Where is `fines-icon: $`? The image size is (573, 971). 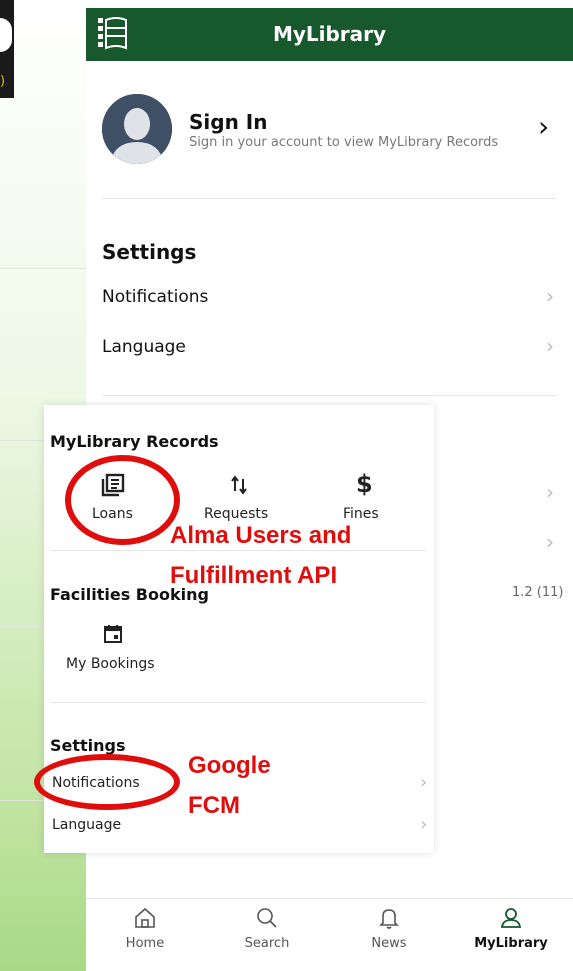 fines-icon: $ is located at coordinates (364, 484).